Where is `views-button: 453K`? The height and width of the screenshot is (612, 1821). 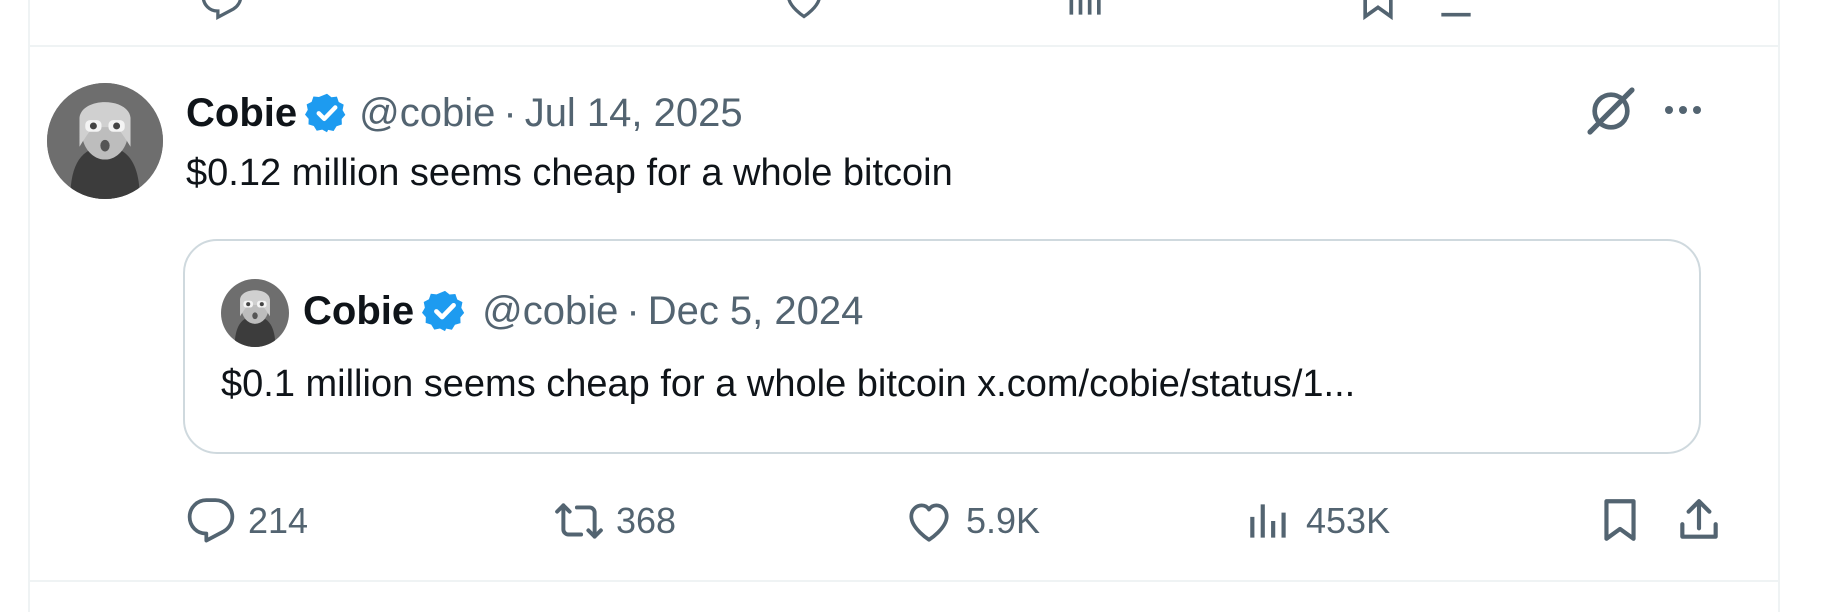 views-button: 453K is located at coordinates (1317, 521).